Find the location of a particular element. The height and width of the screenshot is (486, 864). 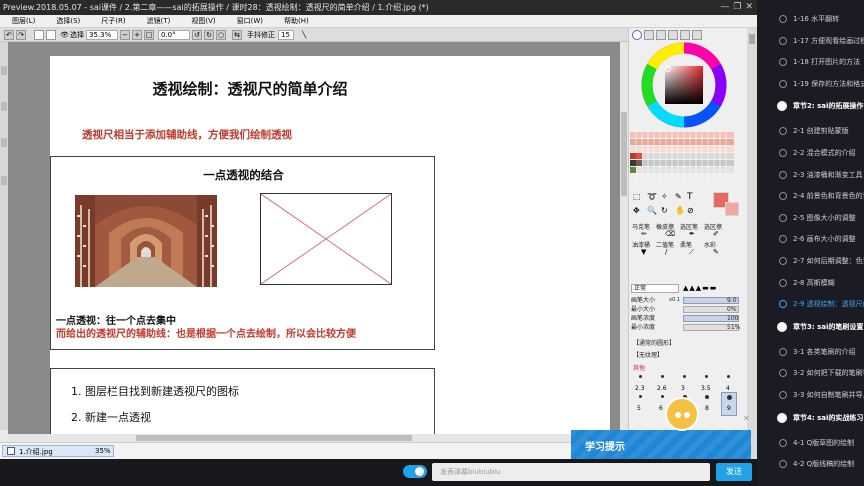

learning-tip-banner: 学习提示 is located at coordinates (661, 444).